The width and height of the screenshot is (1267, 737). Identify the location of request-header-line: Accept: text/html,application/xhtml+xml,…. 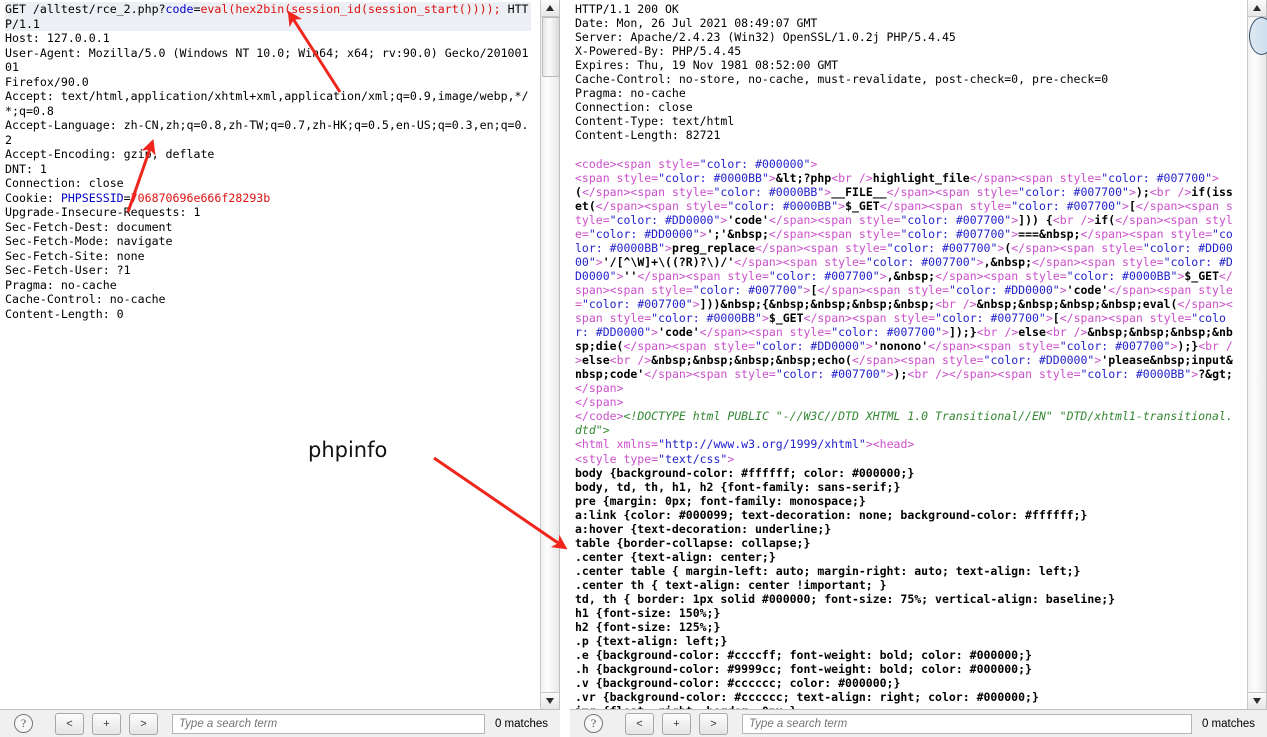
(267, 103).